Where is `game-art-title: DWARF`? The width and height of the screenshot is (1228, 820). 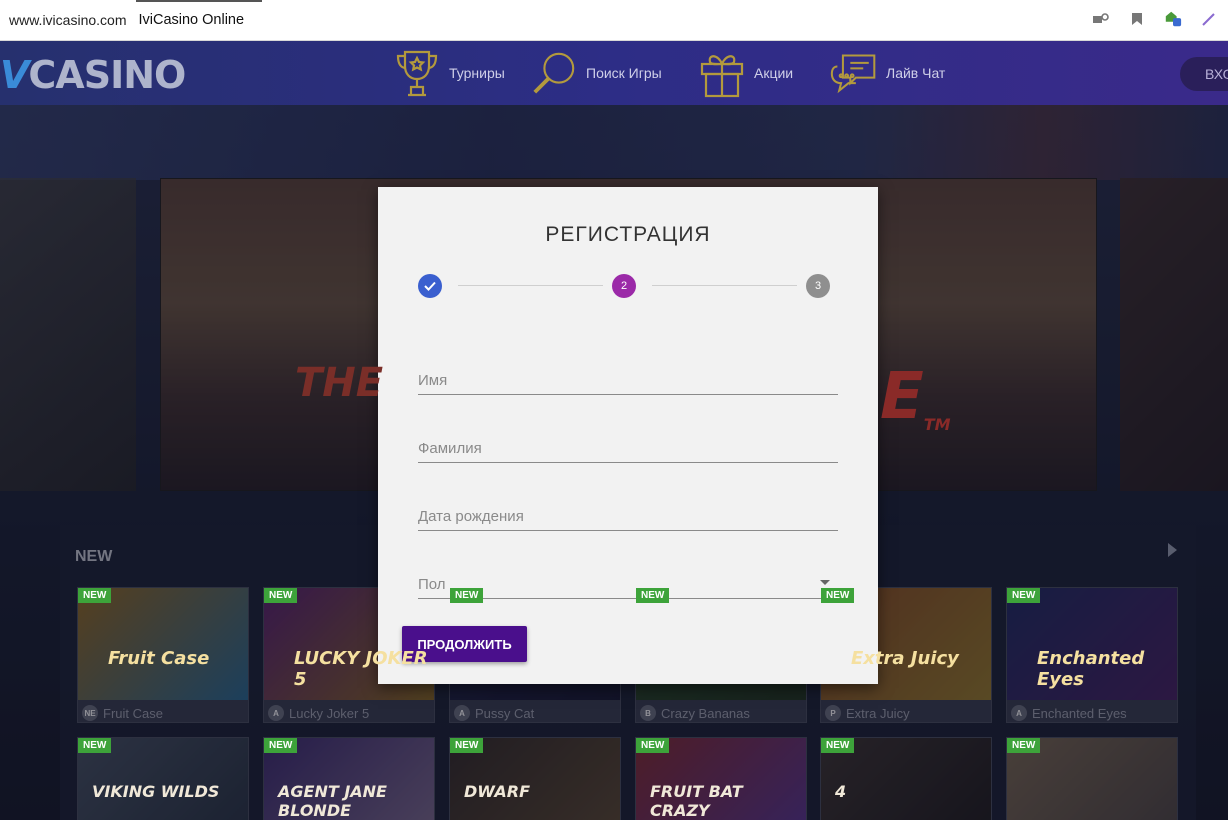
game-art-title: DWARF is located at coordinates (497, 791).